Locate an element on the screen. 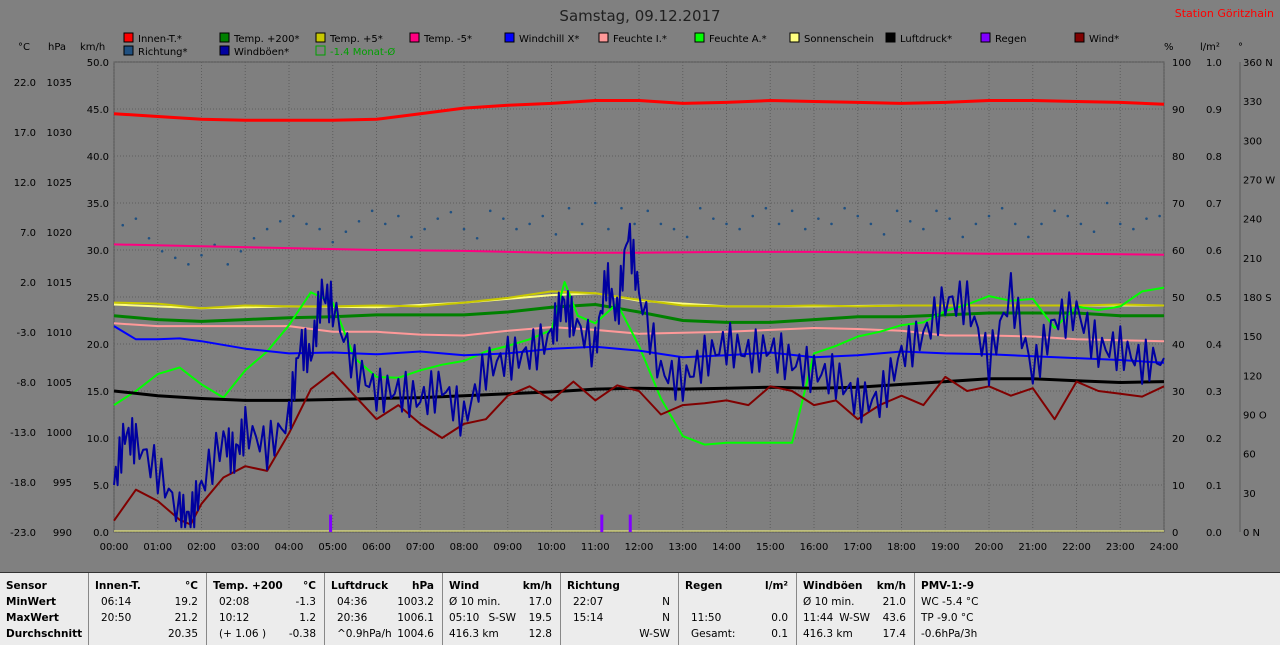  x-tick-label: 17:00 is located at coordinates (857, 547).